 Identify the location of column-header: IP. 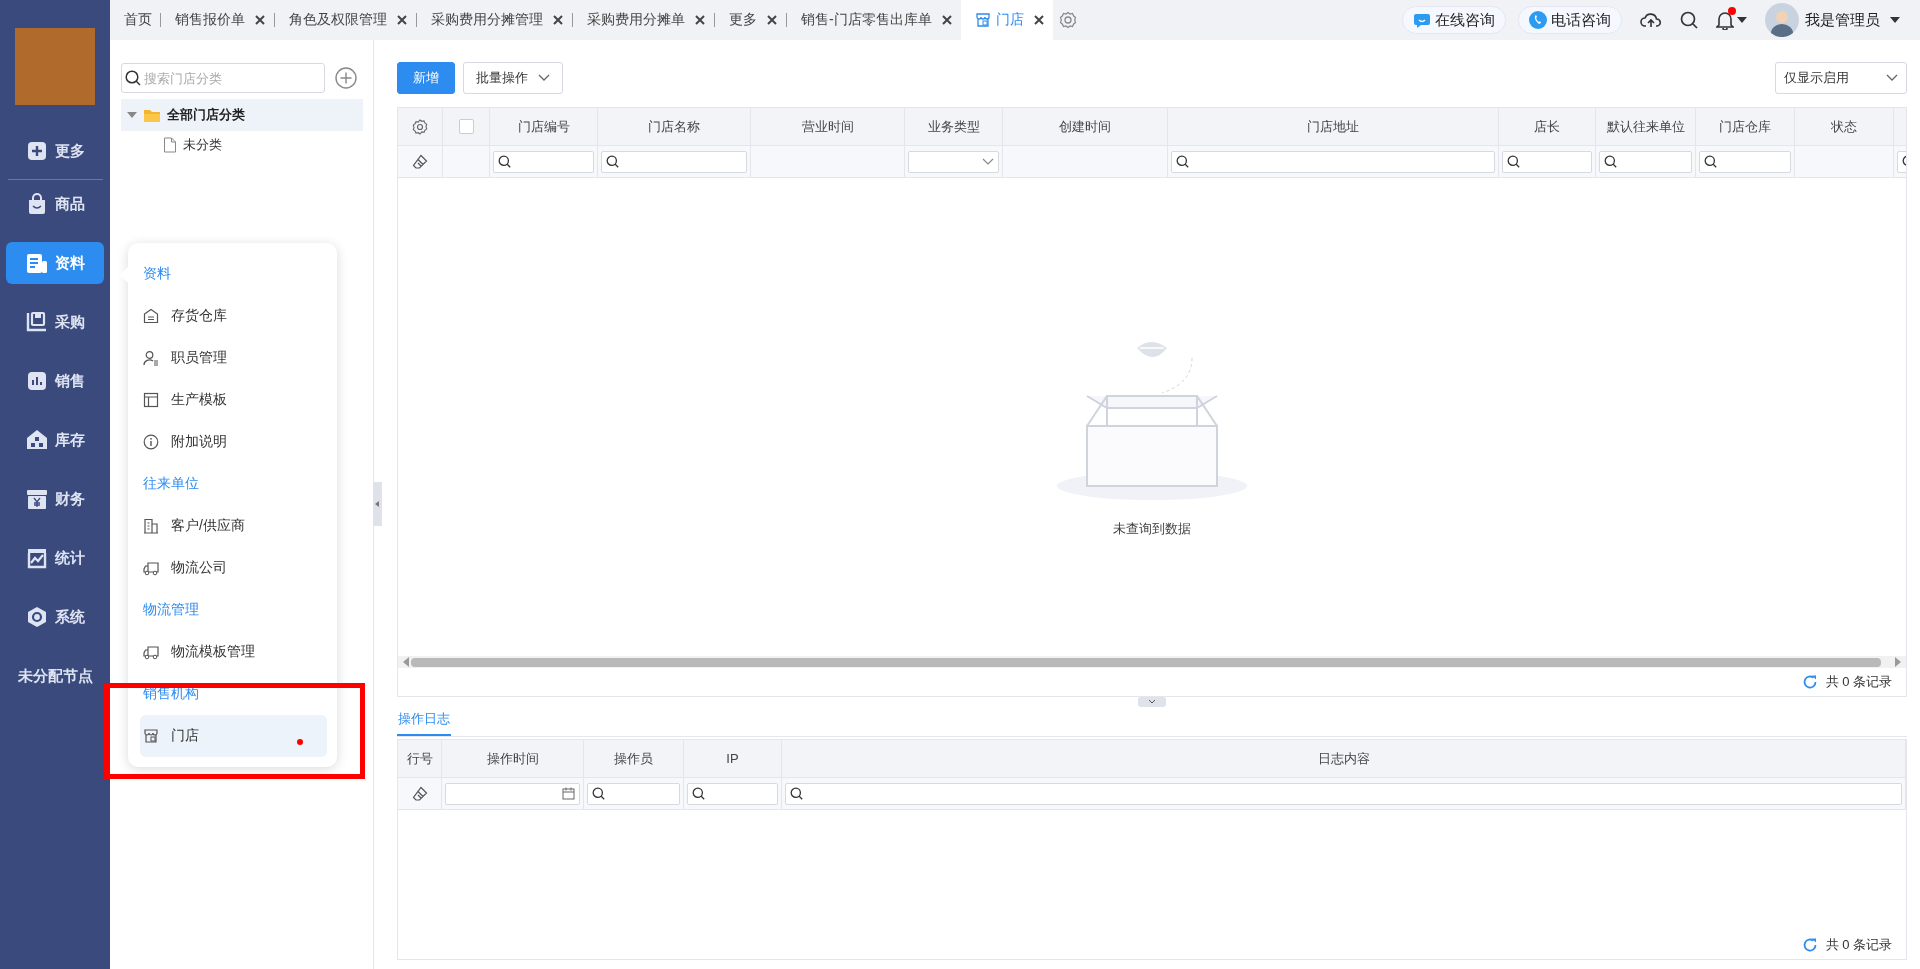
(732, 758).